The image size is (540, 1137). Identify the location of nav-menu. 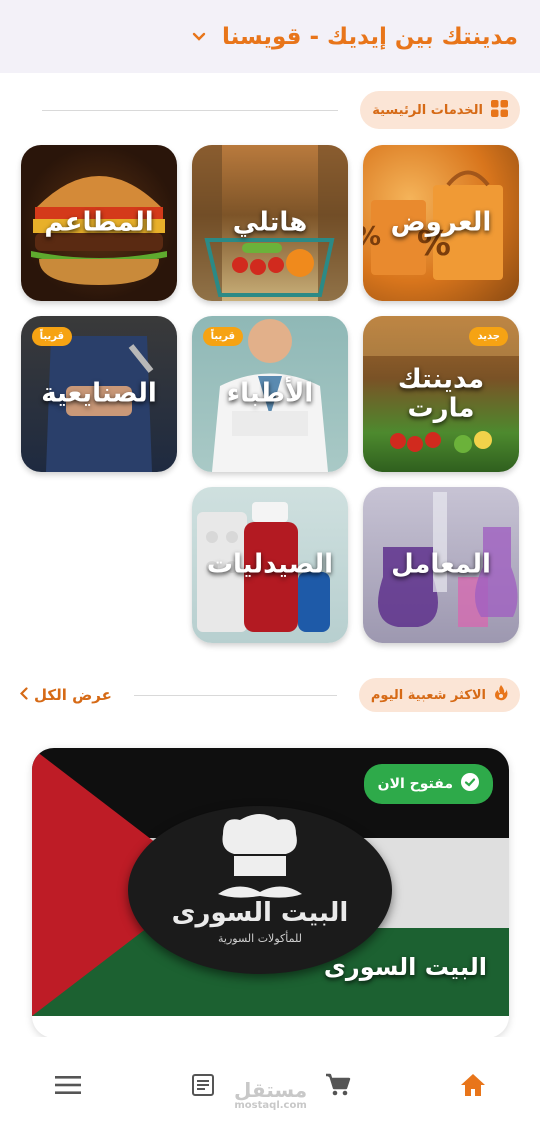
(68, 1087).